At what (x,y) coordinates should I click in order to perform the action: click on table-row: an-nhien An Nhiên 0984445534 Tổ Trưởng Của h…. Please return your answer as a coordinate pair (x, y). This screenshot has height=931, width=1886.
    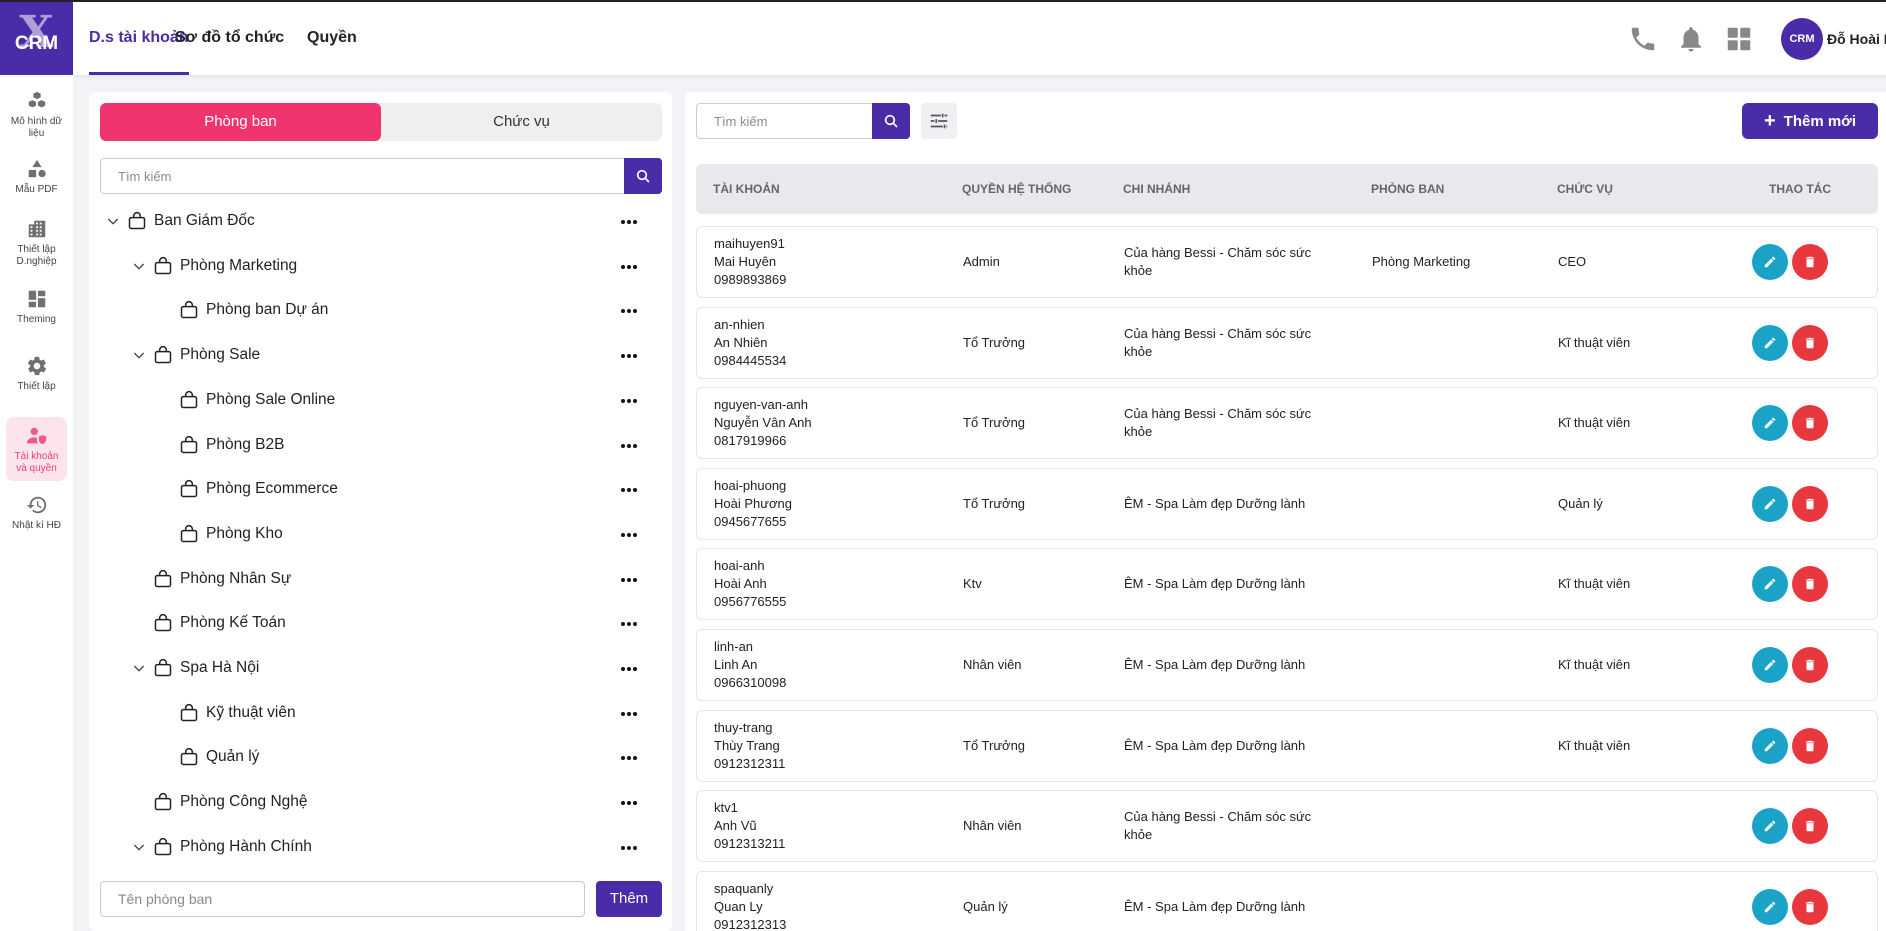
    Looking at the image, I should click on (1287, 342).